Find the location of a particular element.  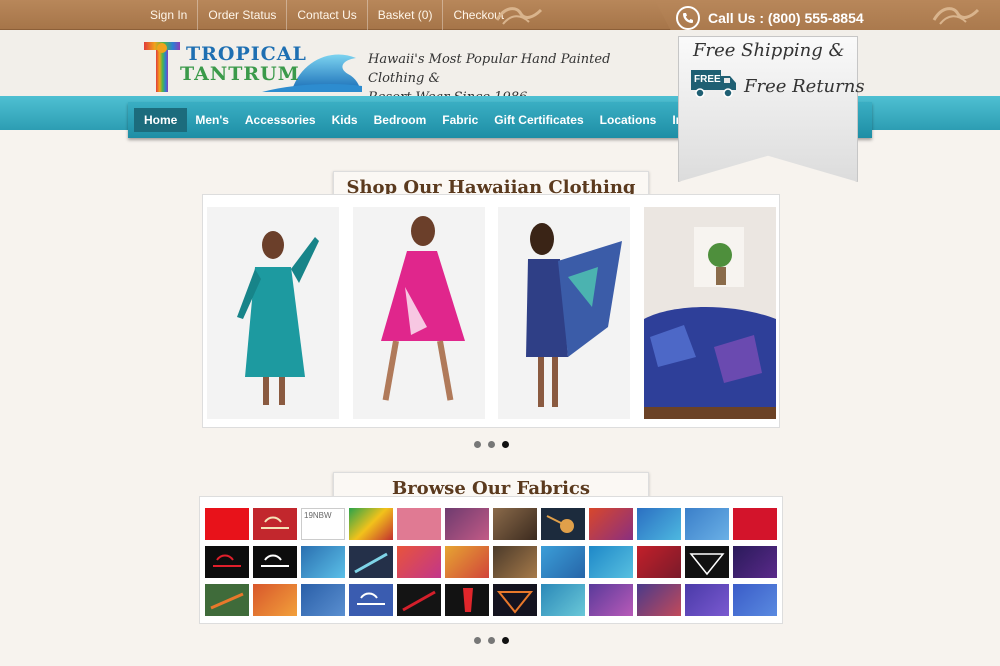

logo-line-1: TROPICAL is located at coordinates (246, 54).